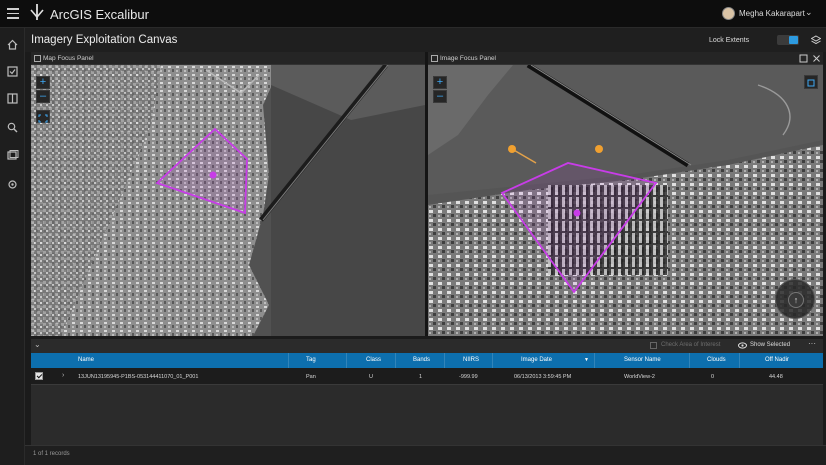  I want to click on column-header-clouds: Clouds, so click(716, 360).